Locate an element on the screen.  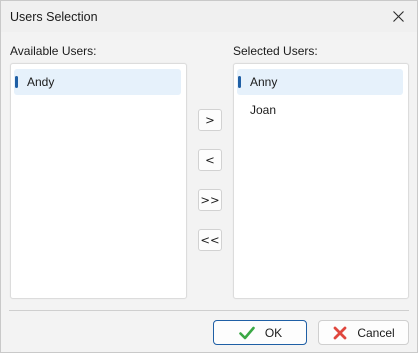
list-item: Anny is located at coordinates (320, 82).